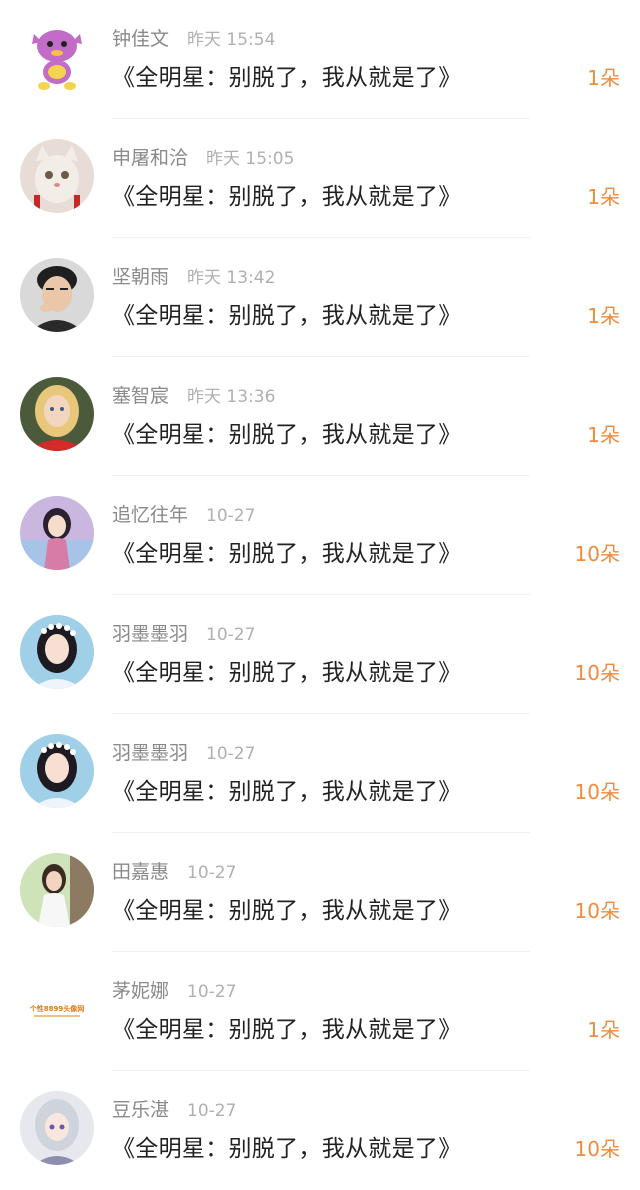 This screenshot has width=640, height=1190. What do you see at coordinates (231, 40) in the screenshot?
I see `timestamp: 昨天 15:54` at bounding box center [231, 40].